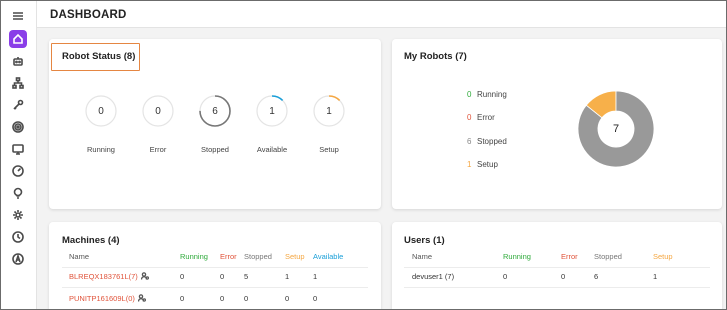 The width and height of the screenshot is (727, 310). Describe the element at coordinates (103, 276) in the screenshot. I see `cell-text: BLREQX183761L(7)` at that location.